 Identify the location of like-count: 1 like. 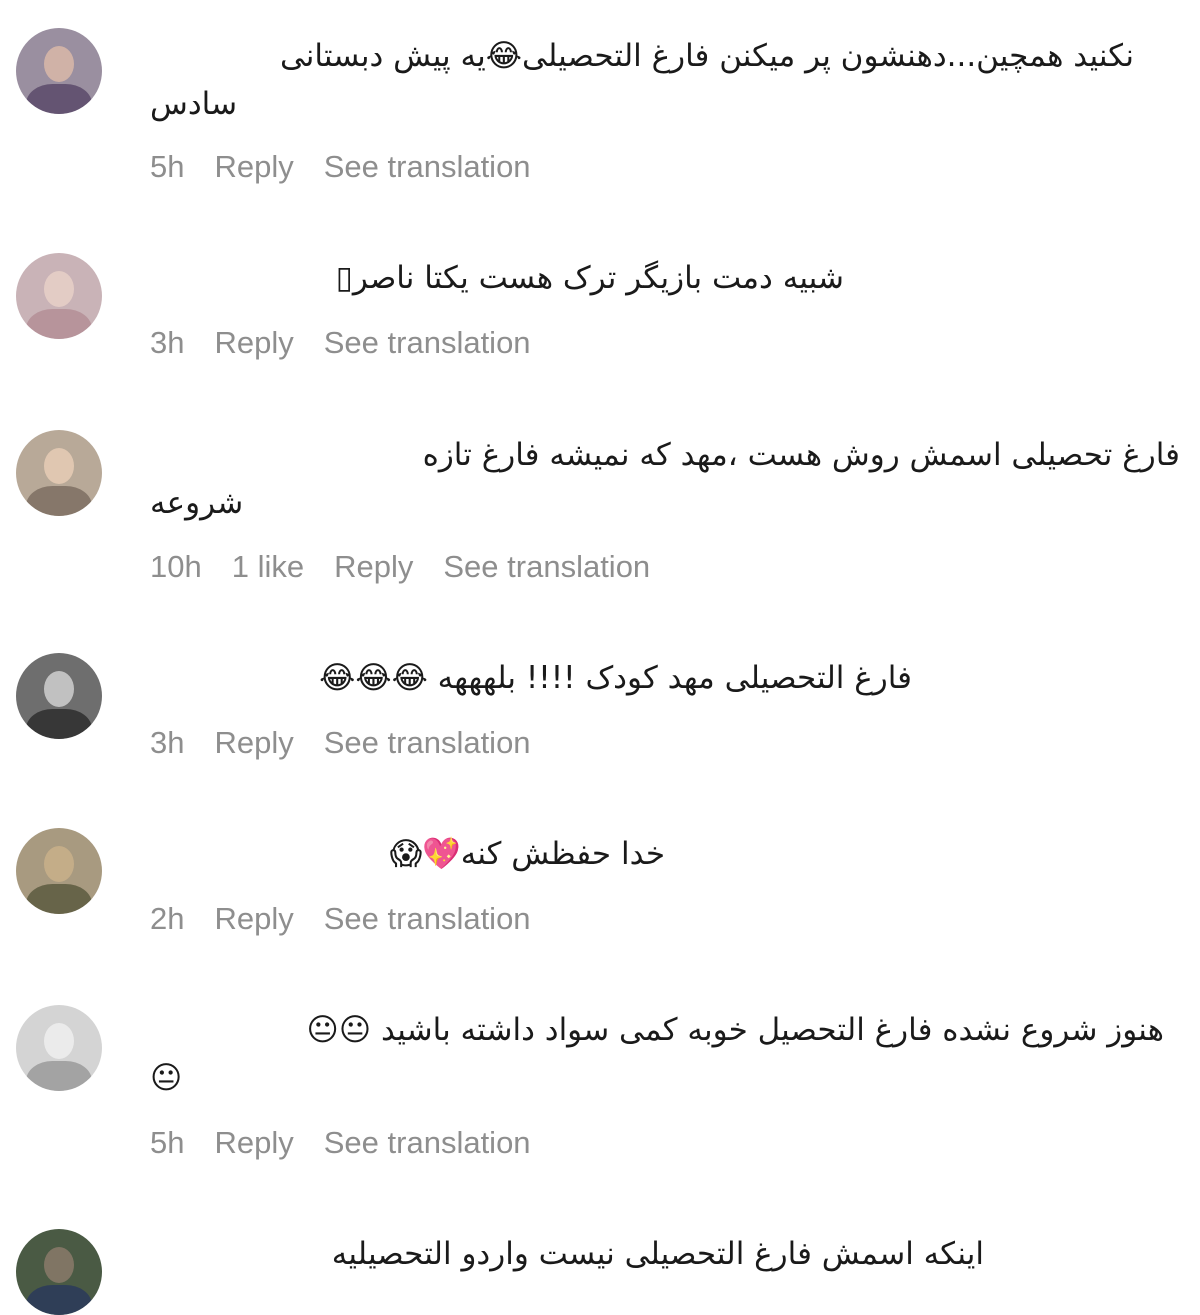
(268, 567).